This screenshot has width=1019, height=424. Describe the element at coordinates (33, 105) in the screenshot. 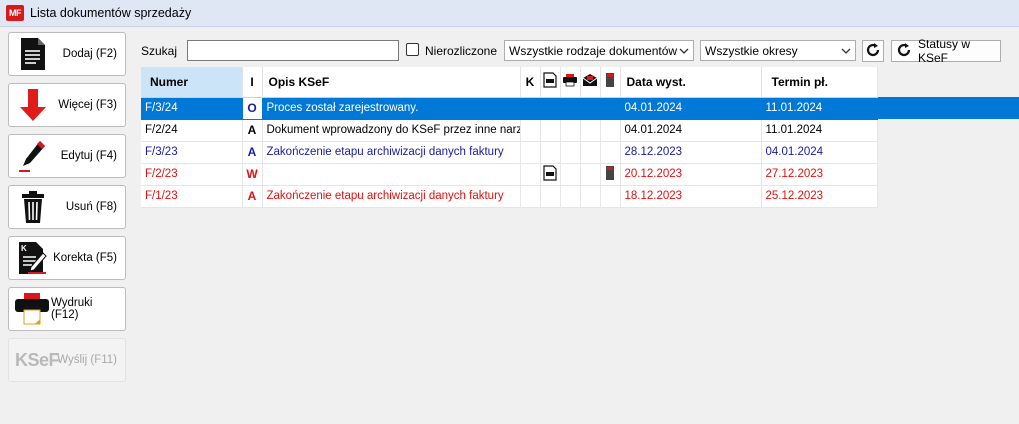

I see `arrow-down-icon` at that location.